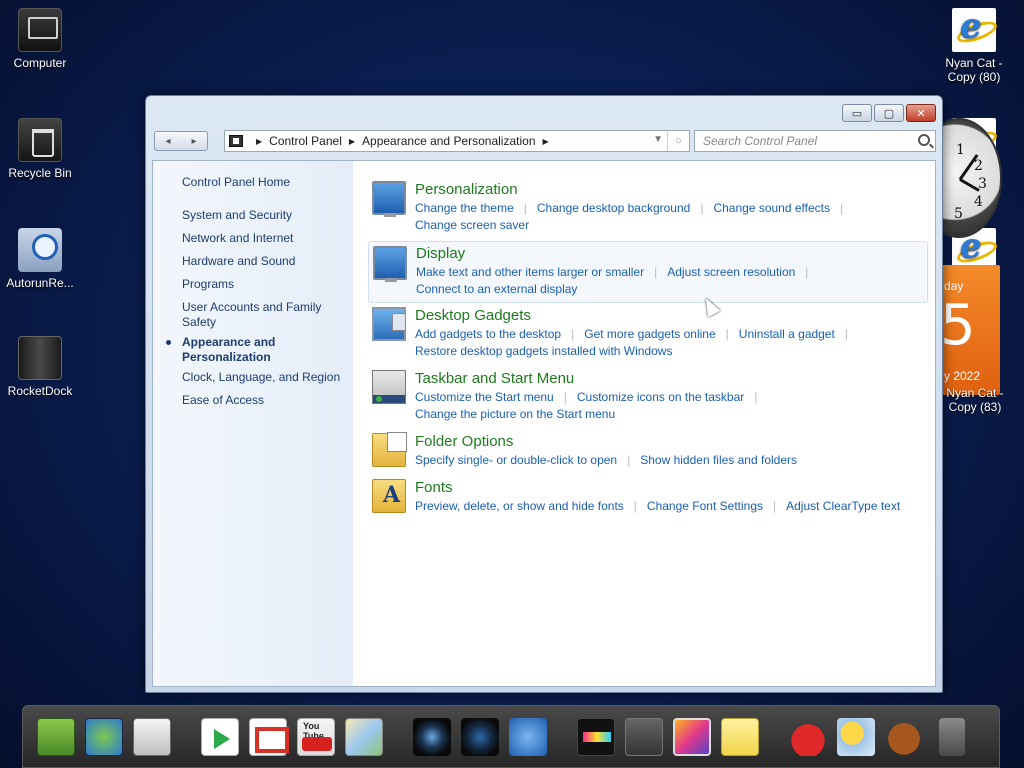  I want to click on sidebar-item-ease-of-access: Ease of Access, so click(264, 400).